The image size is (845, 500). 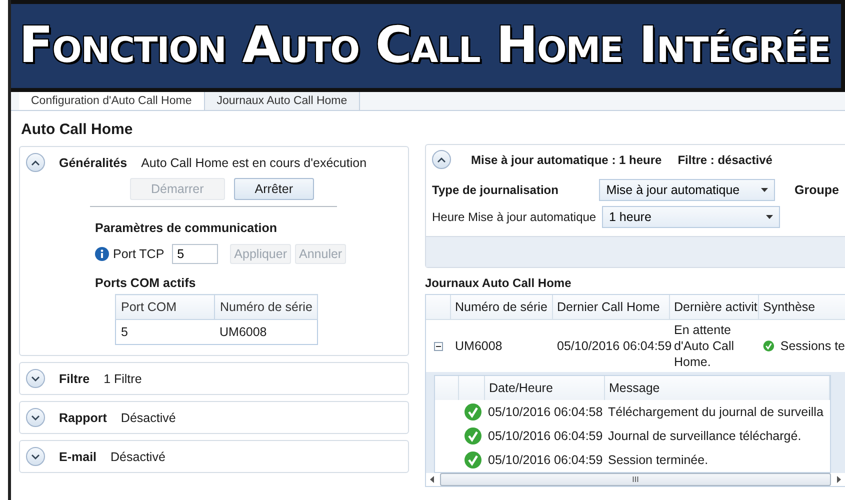 I want to click on section-summary: Auto Call Home est en cours d'exécution, so click(x=254, y=163).